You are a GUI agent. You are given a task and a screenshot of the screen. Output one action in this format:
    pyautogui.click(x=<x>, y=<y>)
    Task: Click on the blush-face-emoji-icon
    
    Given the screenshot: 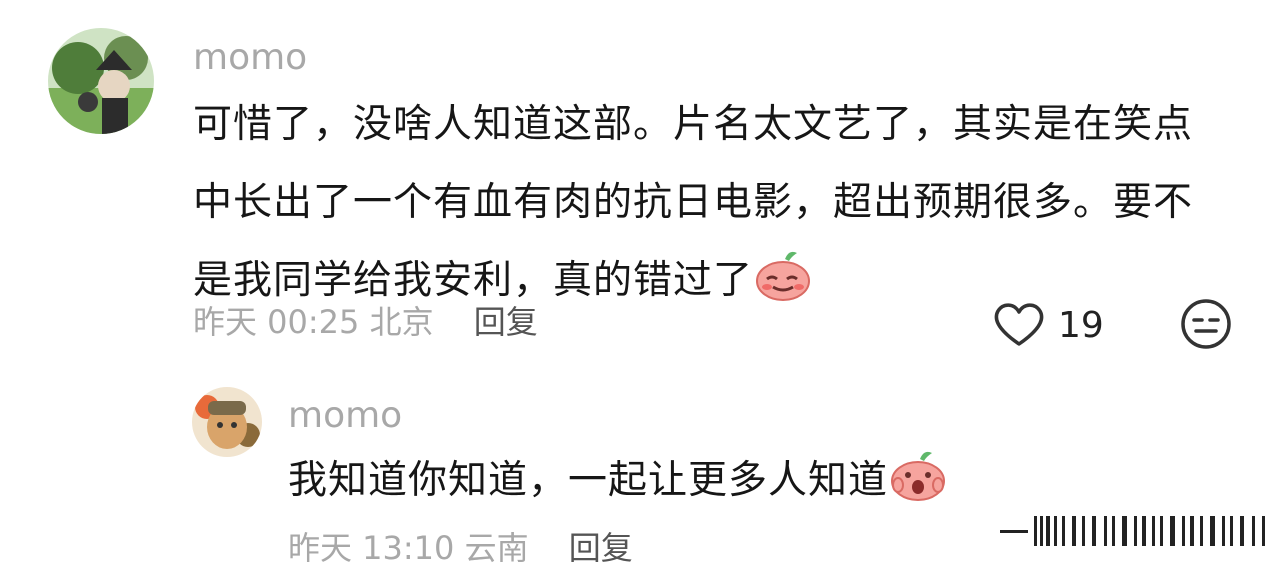 What is the action you would take?
    pyautogui.click(x=783, y=288)
    